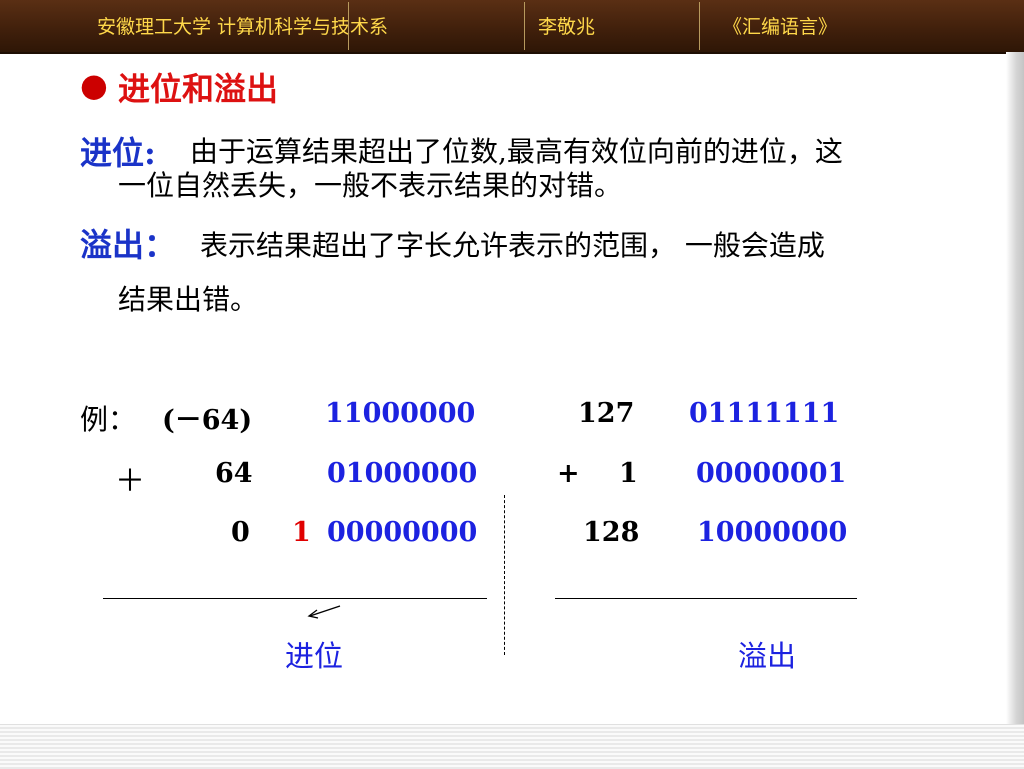 This screenshot has height=769, width=1024. Describe the element at coordinates (128, 245) in the screenshot. I see `overflow-term: 溢出：` at that location.